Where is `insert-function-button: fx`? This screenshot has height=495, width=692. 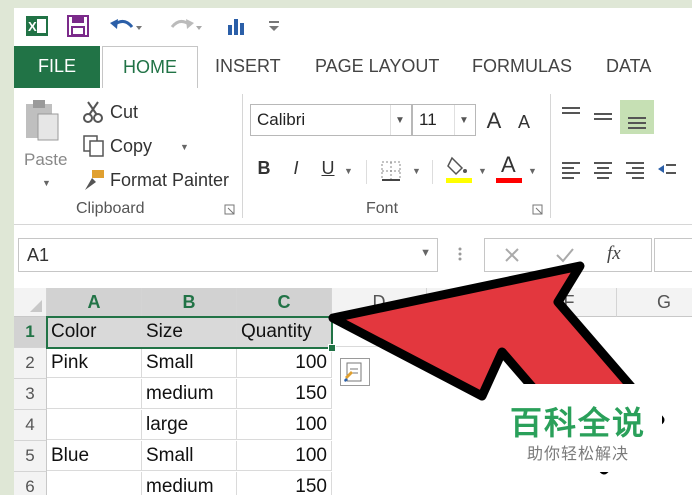
insert-function-button: fx is located at coordinates (614, 254).